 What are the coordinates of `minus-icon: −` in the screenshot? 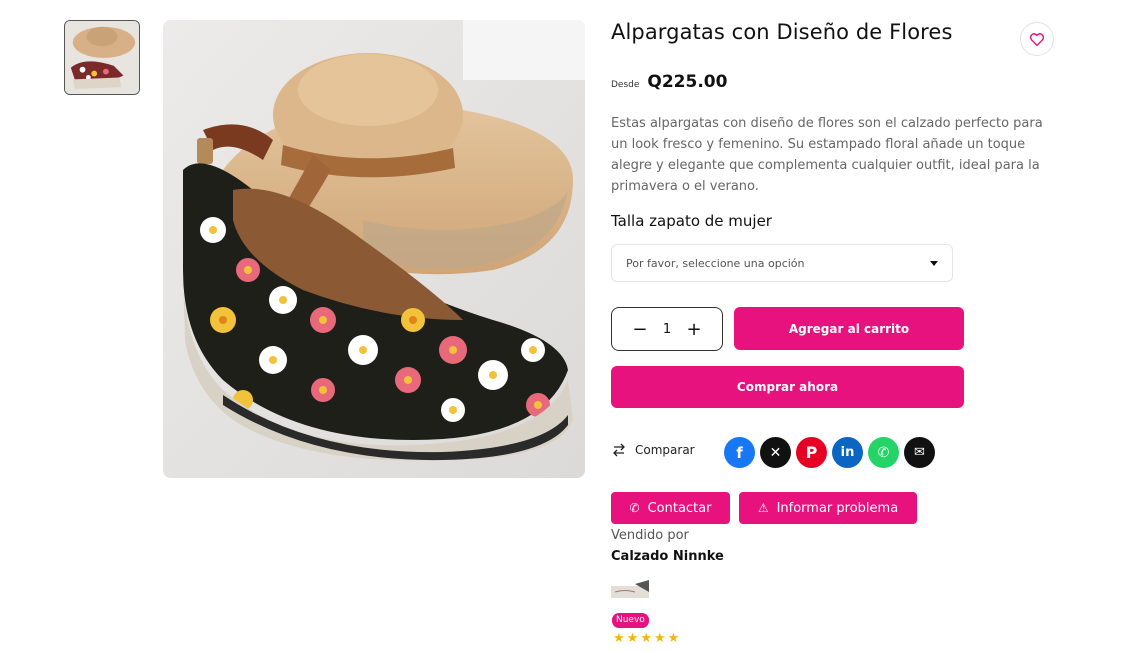 It's located at (640, 329).